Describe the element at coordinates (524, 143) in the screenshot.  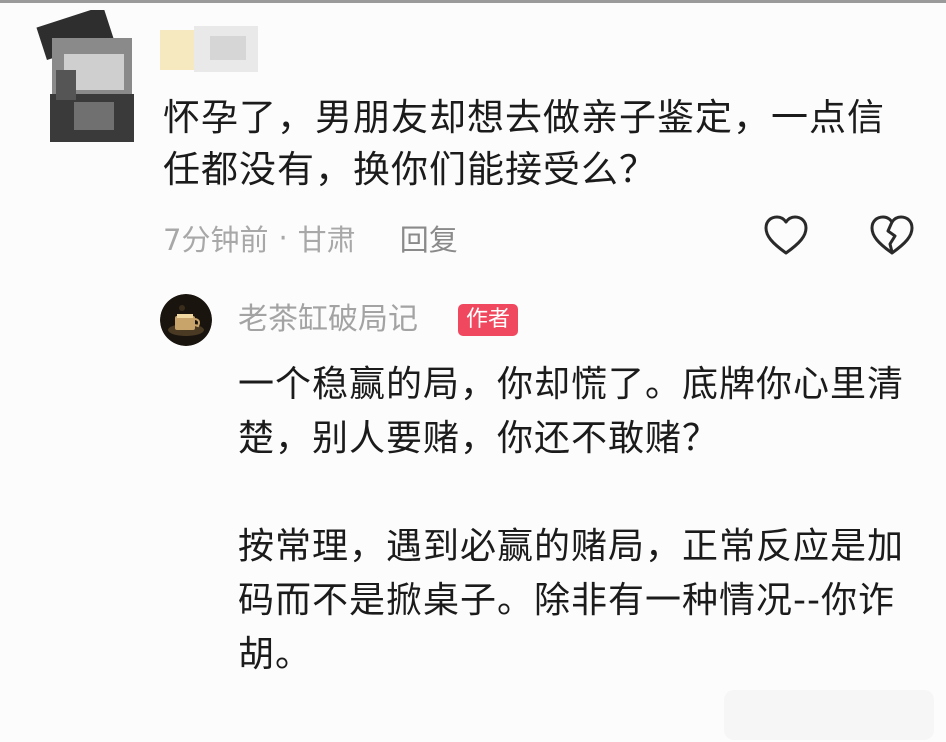
I see `comment-body: 怀孕了，男朋友却想去做亲子鉴定，一点信任都没有，换你们能接受么？` at that location.